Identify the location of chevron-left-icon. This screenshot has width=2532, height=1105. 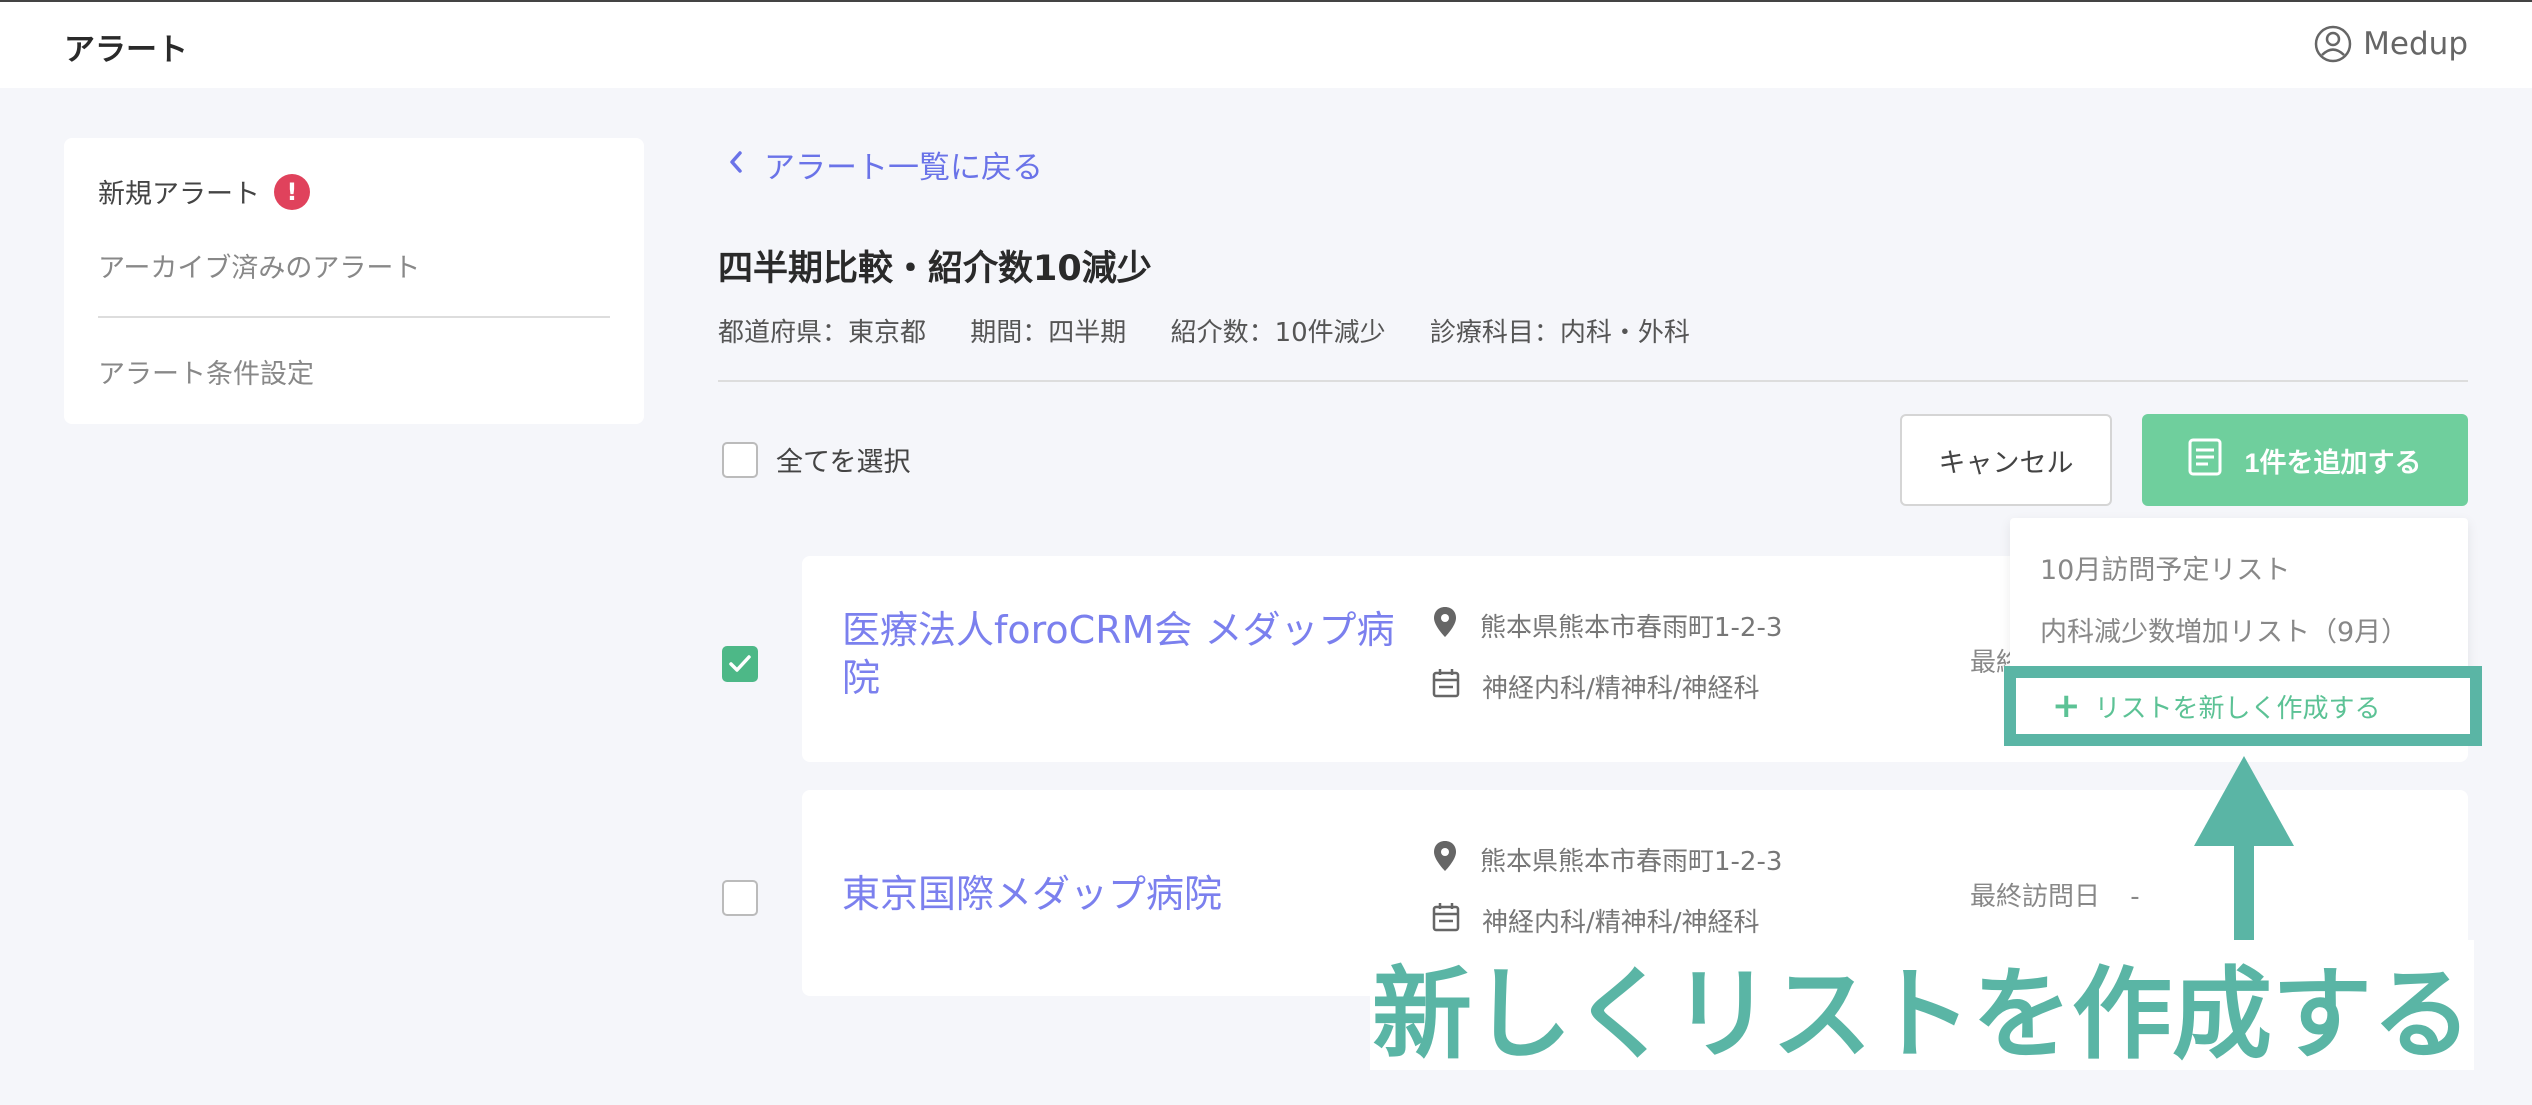
(736, 165).